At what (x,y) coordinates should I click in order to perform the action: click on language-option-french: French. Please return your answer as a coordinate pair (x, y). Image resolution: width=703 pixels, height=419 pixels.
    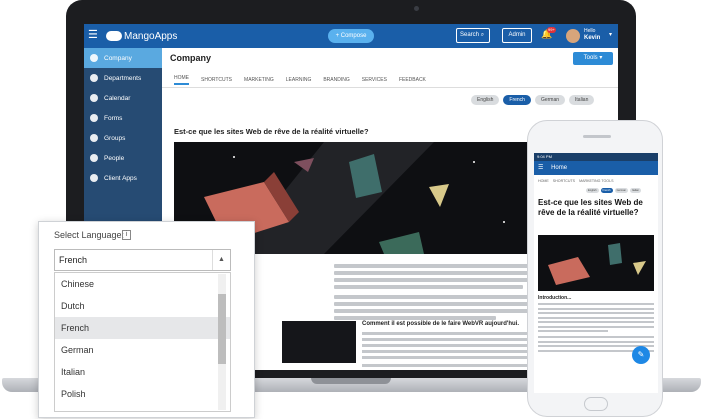
    Looking at the image, I should click on (142, 328).